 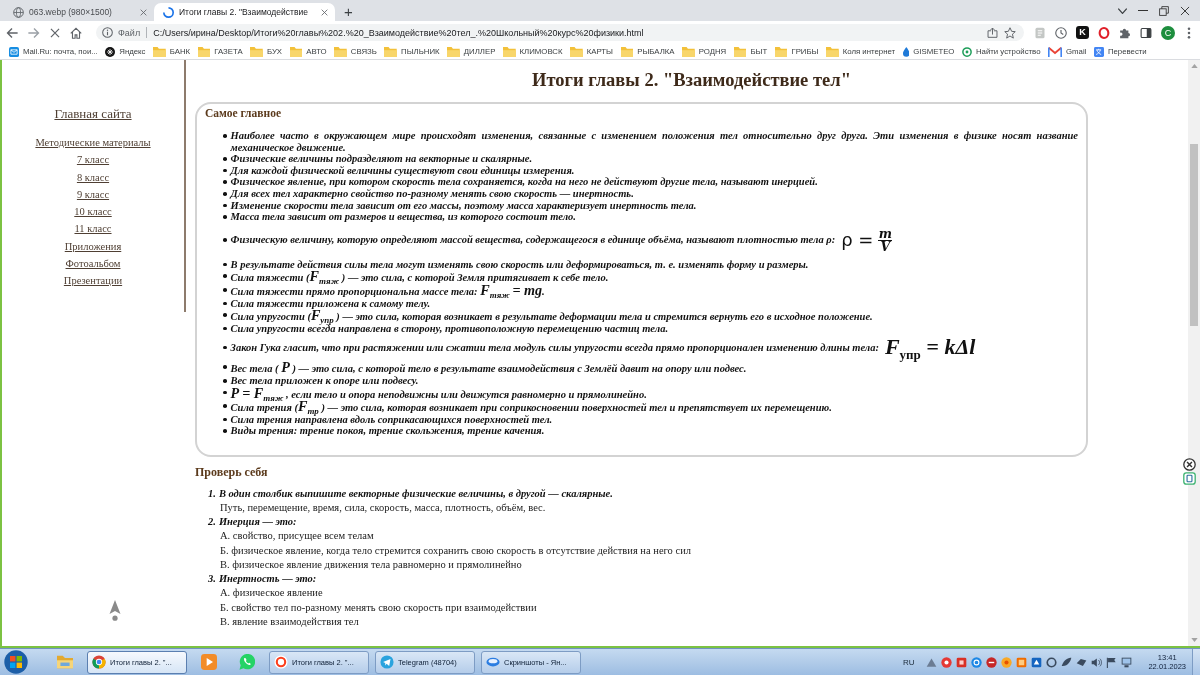 I want to click on answer-line: Б. свойство тел по-разному менять свою скорость при взаимодействии, so click(x=378, y=607).